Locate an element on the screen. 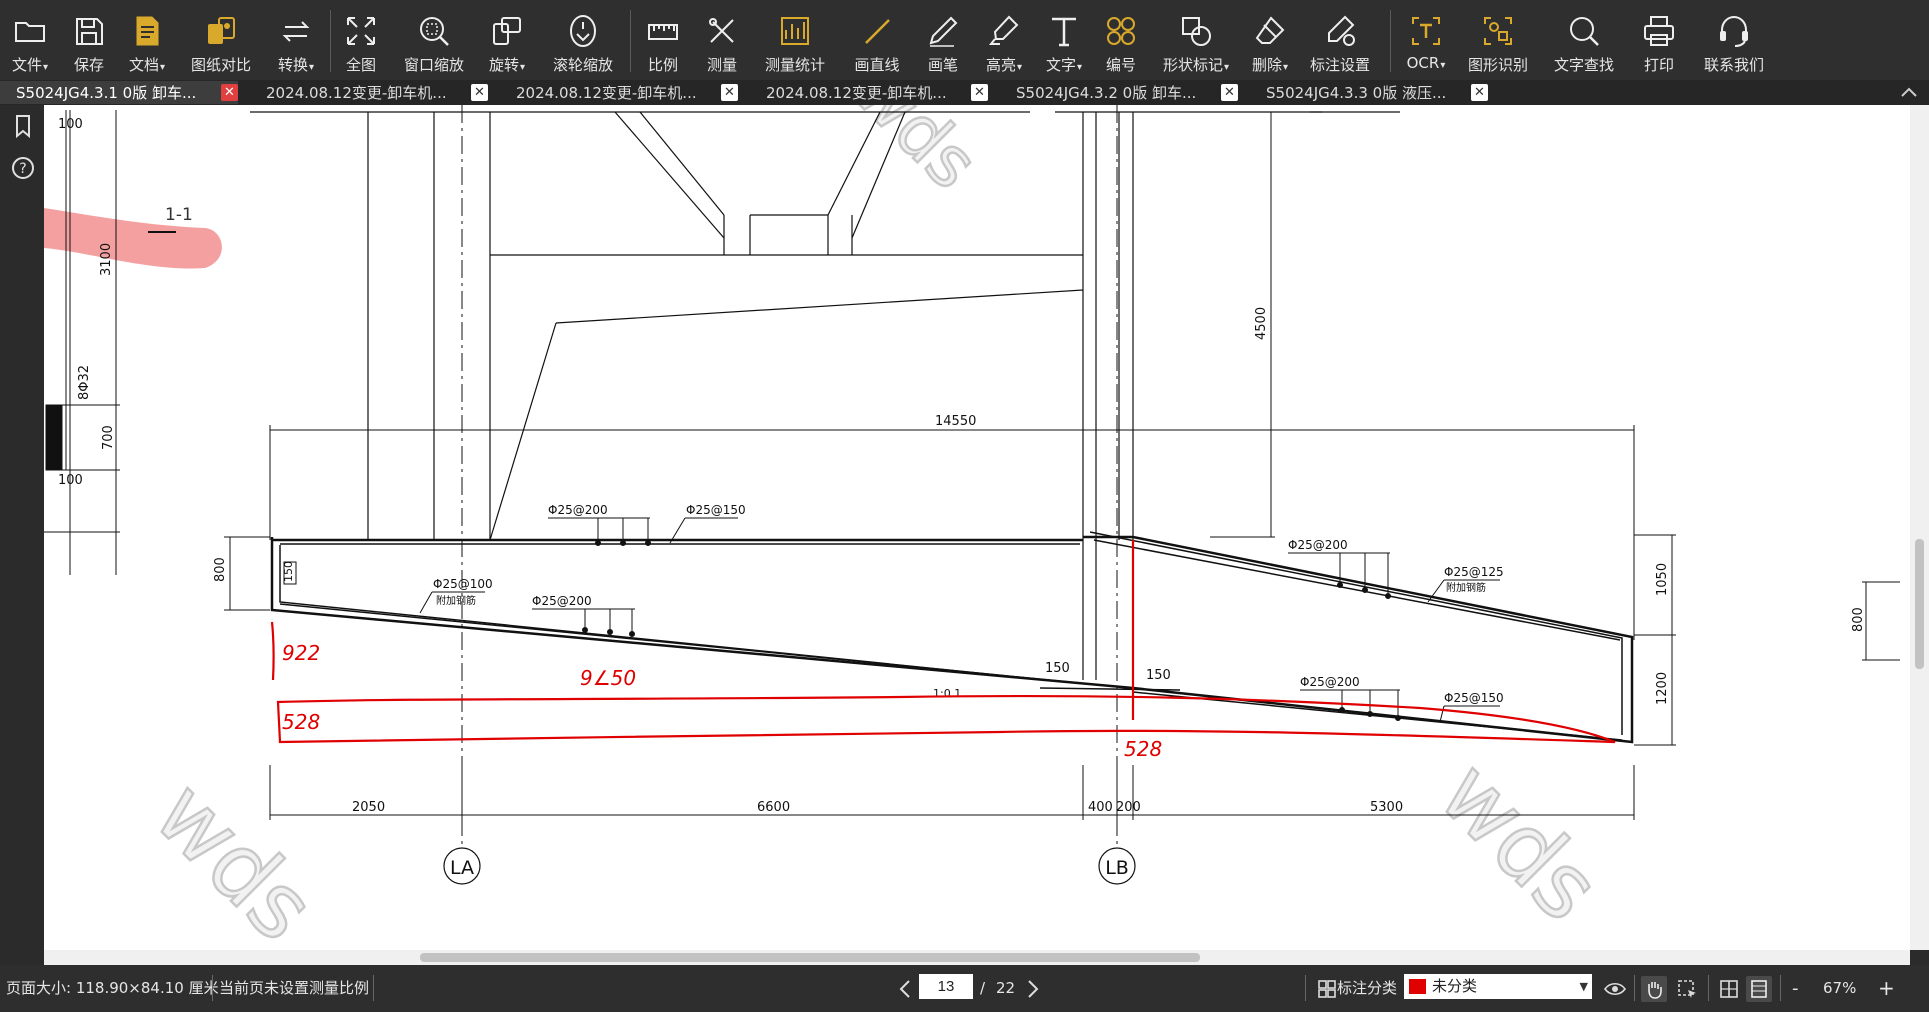 The height and width of the screenshot is (1012, 1929). bookmark-icon is located at coordinates (23, 126).